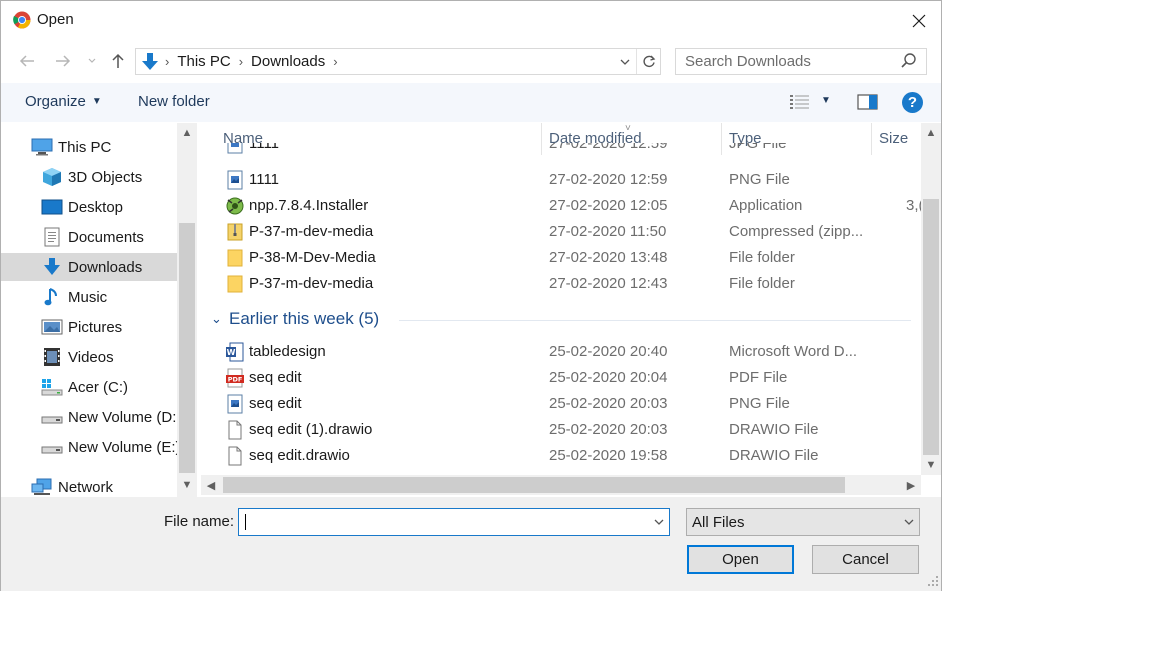  What do you see at coordinates (174, 101) in the screenshot?
I see `new-folder-button: New folder` at bounding box center [174, 101].